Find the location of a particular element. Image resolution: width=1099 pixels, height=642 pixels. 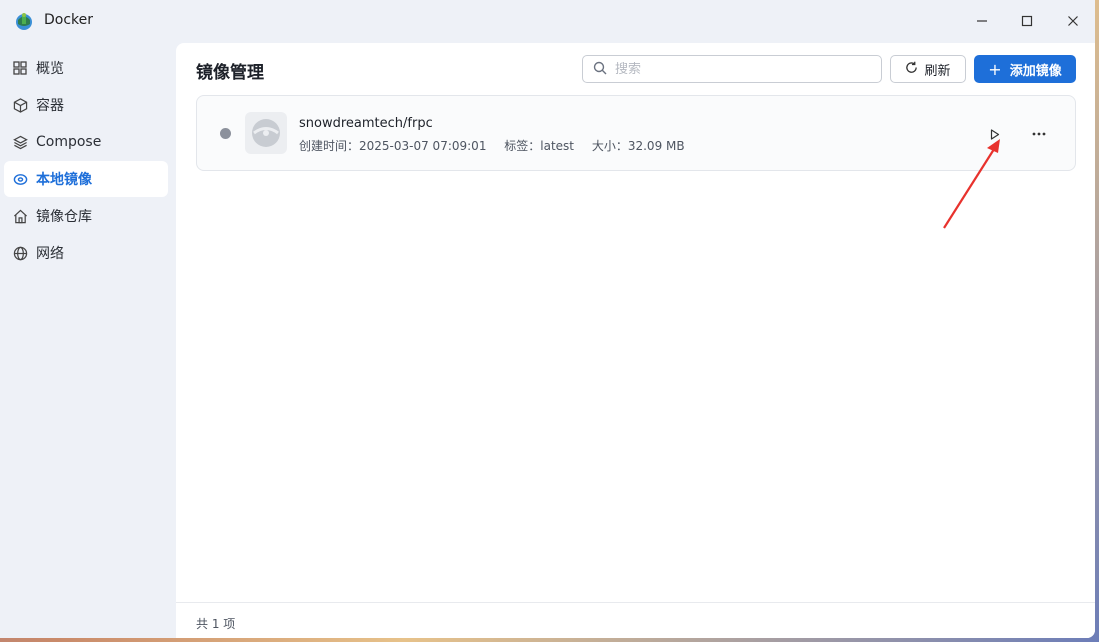

run-button is located at coordinates (995, 134).